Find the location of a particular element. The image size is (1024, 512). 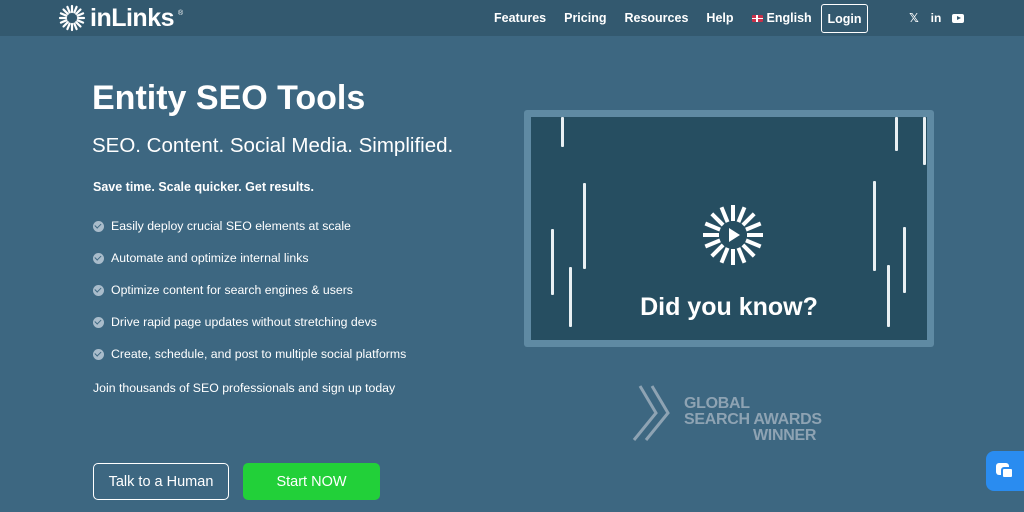

social-links: 𝕏 in is located at coordinates (936, 18).